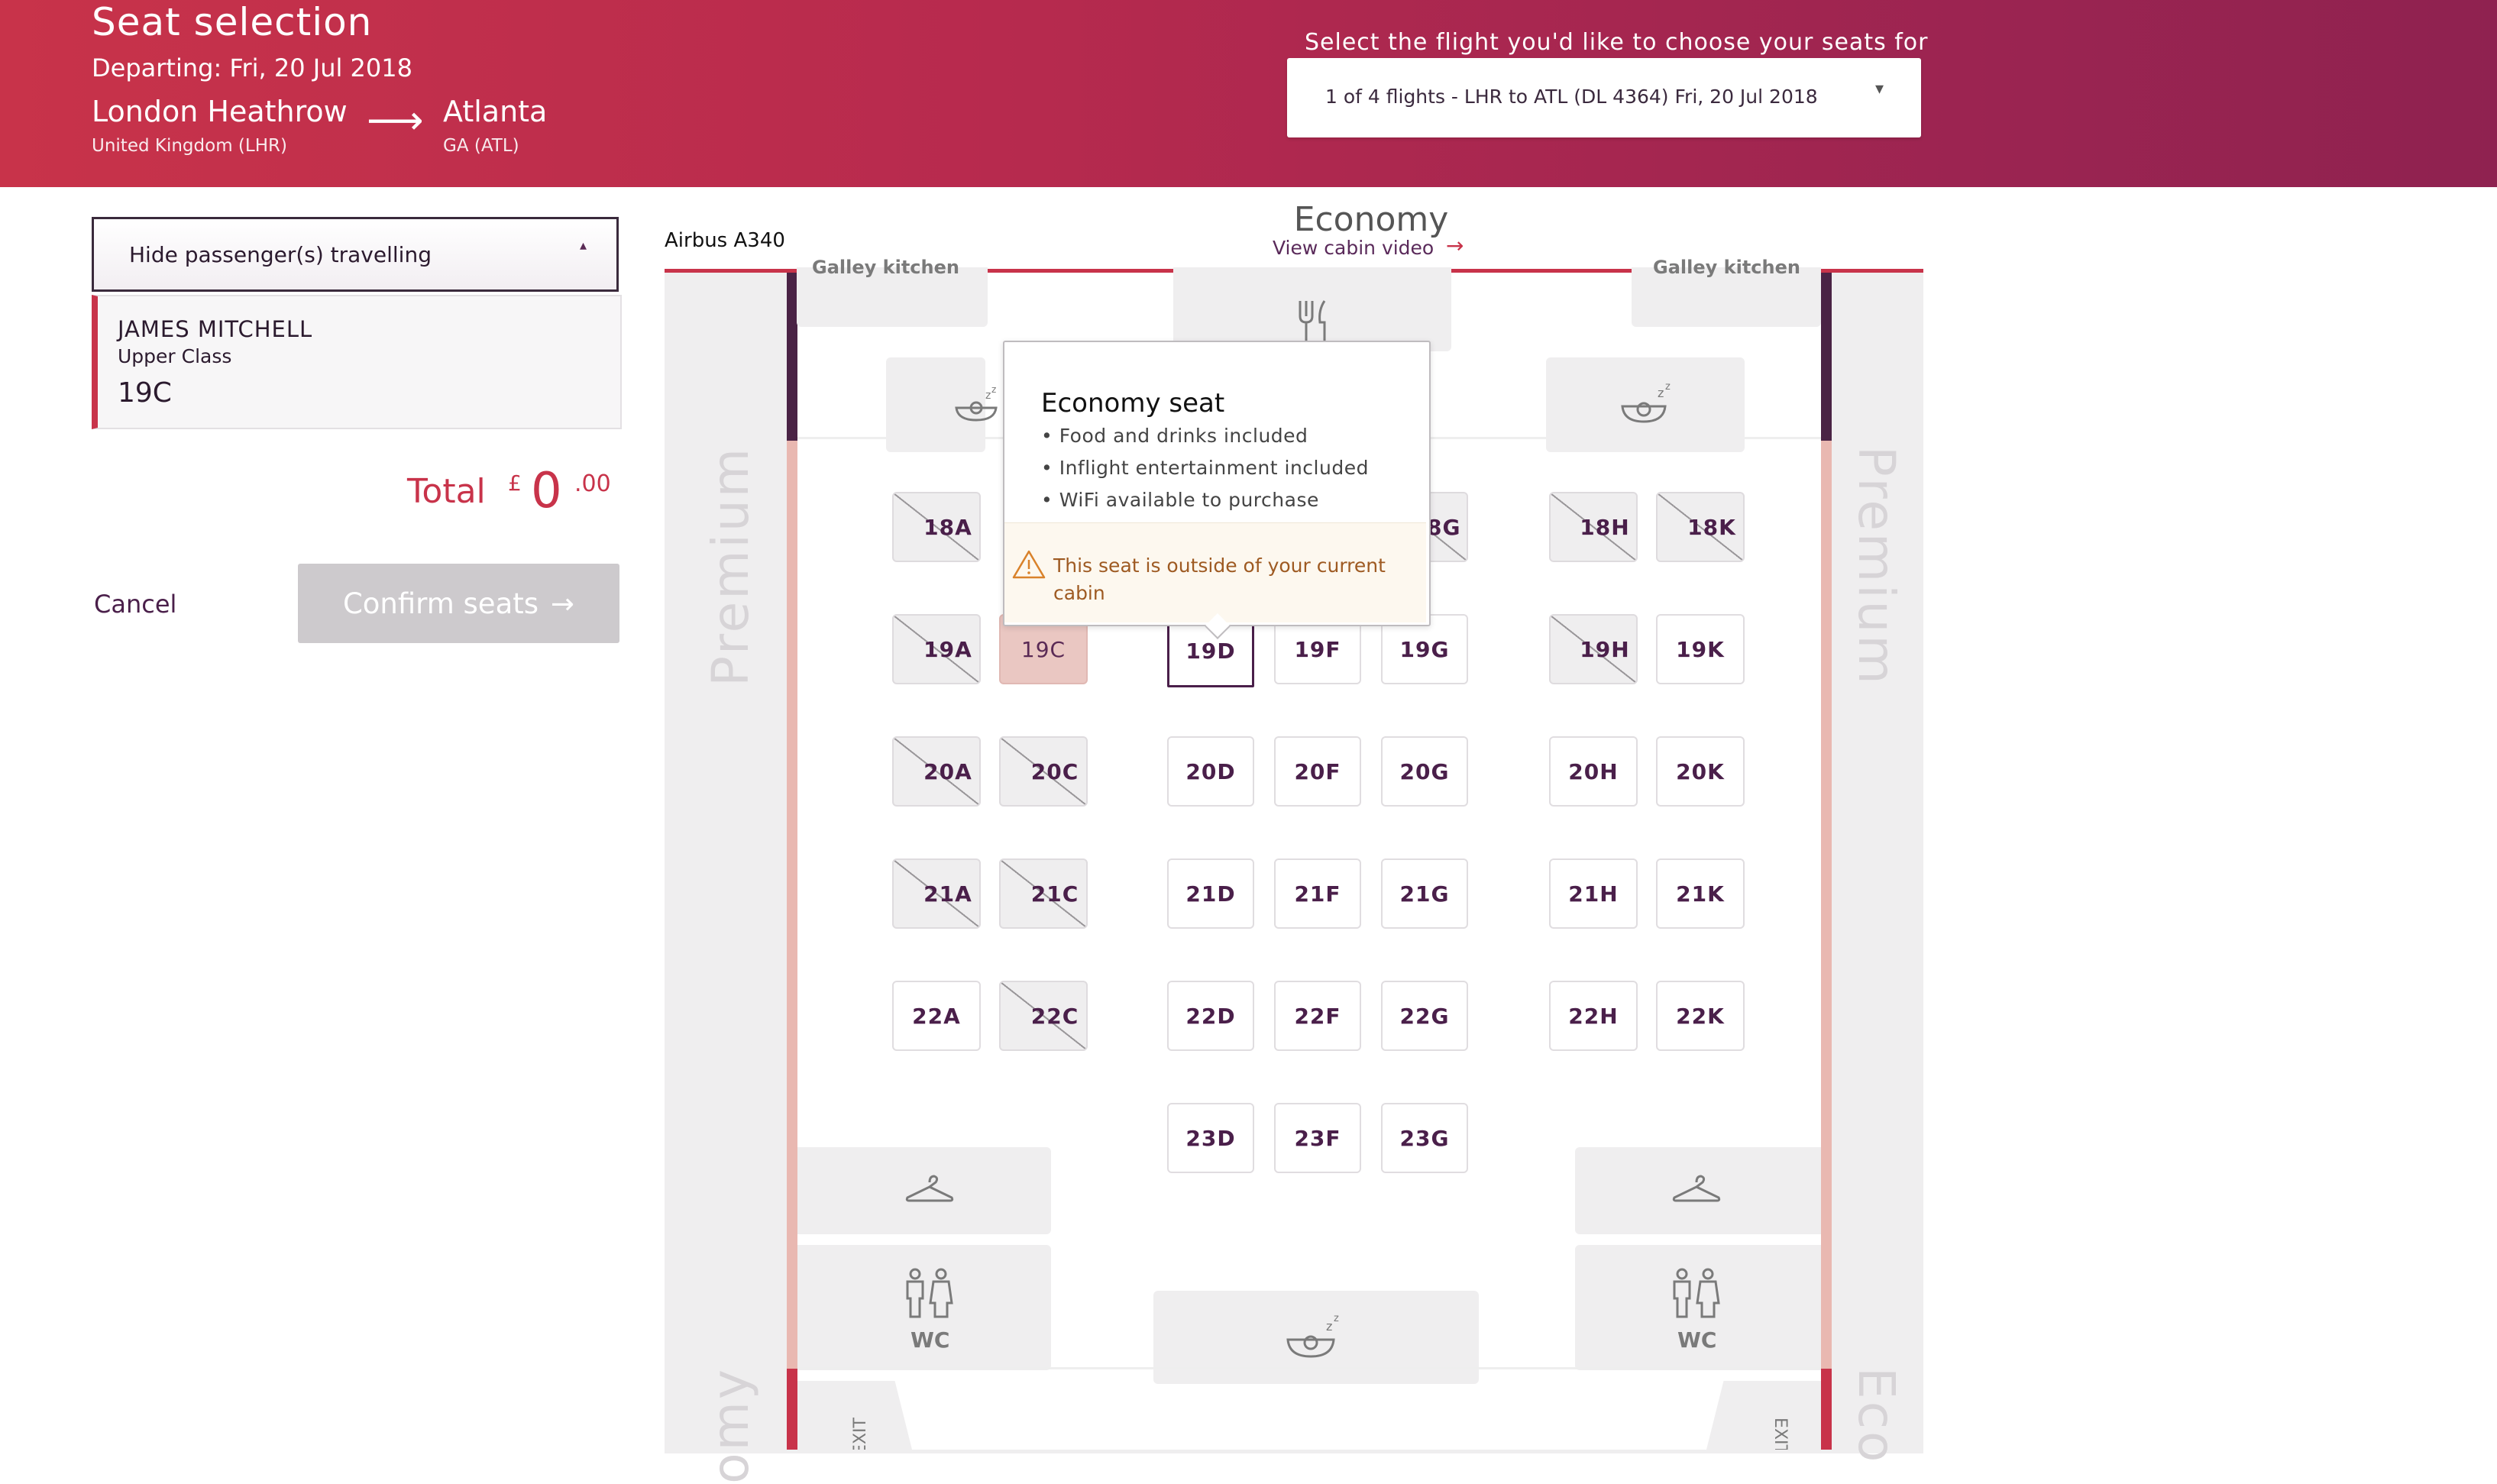  What do you see at coordinates (947, 894) in the screenshot?
I see `seat-label: 21A` at bounding box center [947, 894].